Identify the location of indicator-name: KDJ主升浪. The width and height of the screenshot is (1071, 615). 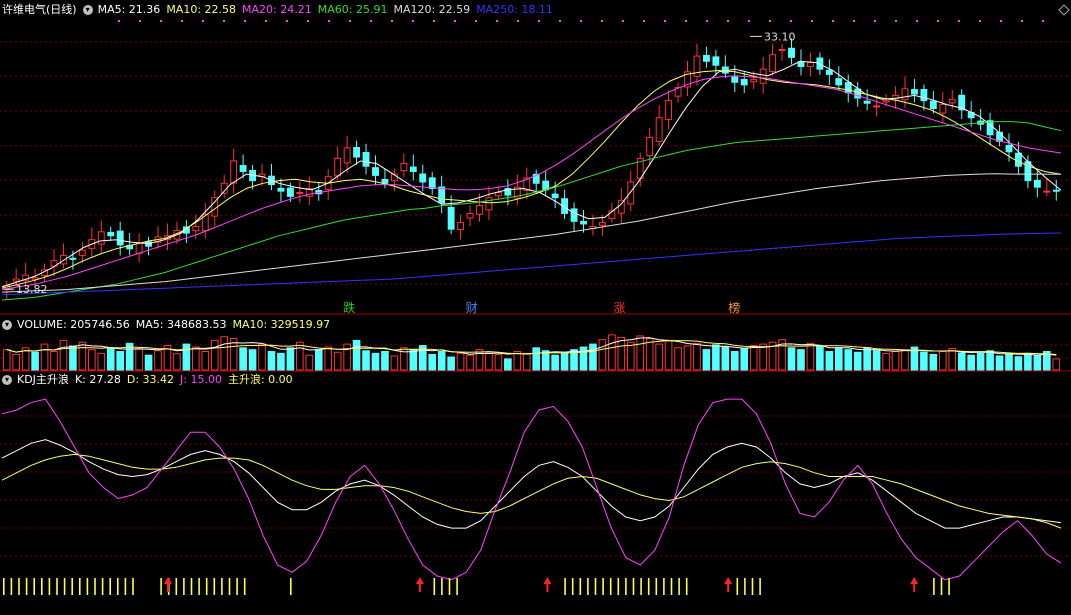
(43, 380).